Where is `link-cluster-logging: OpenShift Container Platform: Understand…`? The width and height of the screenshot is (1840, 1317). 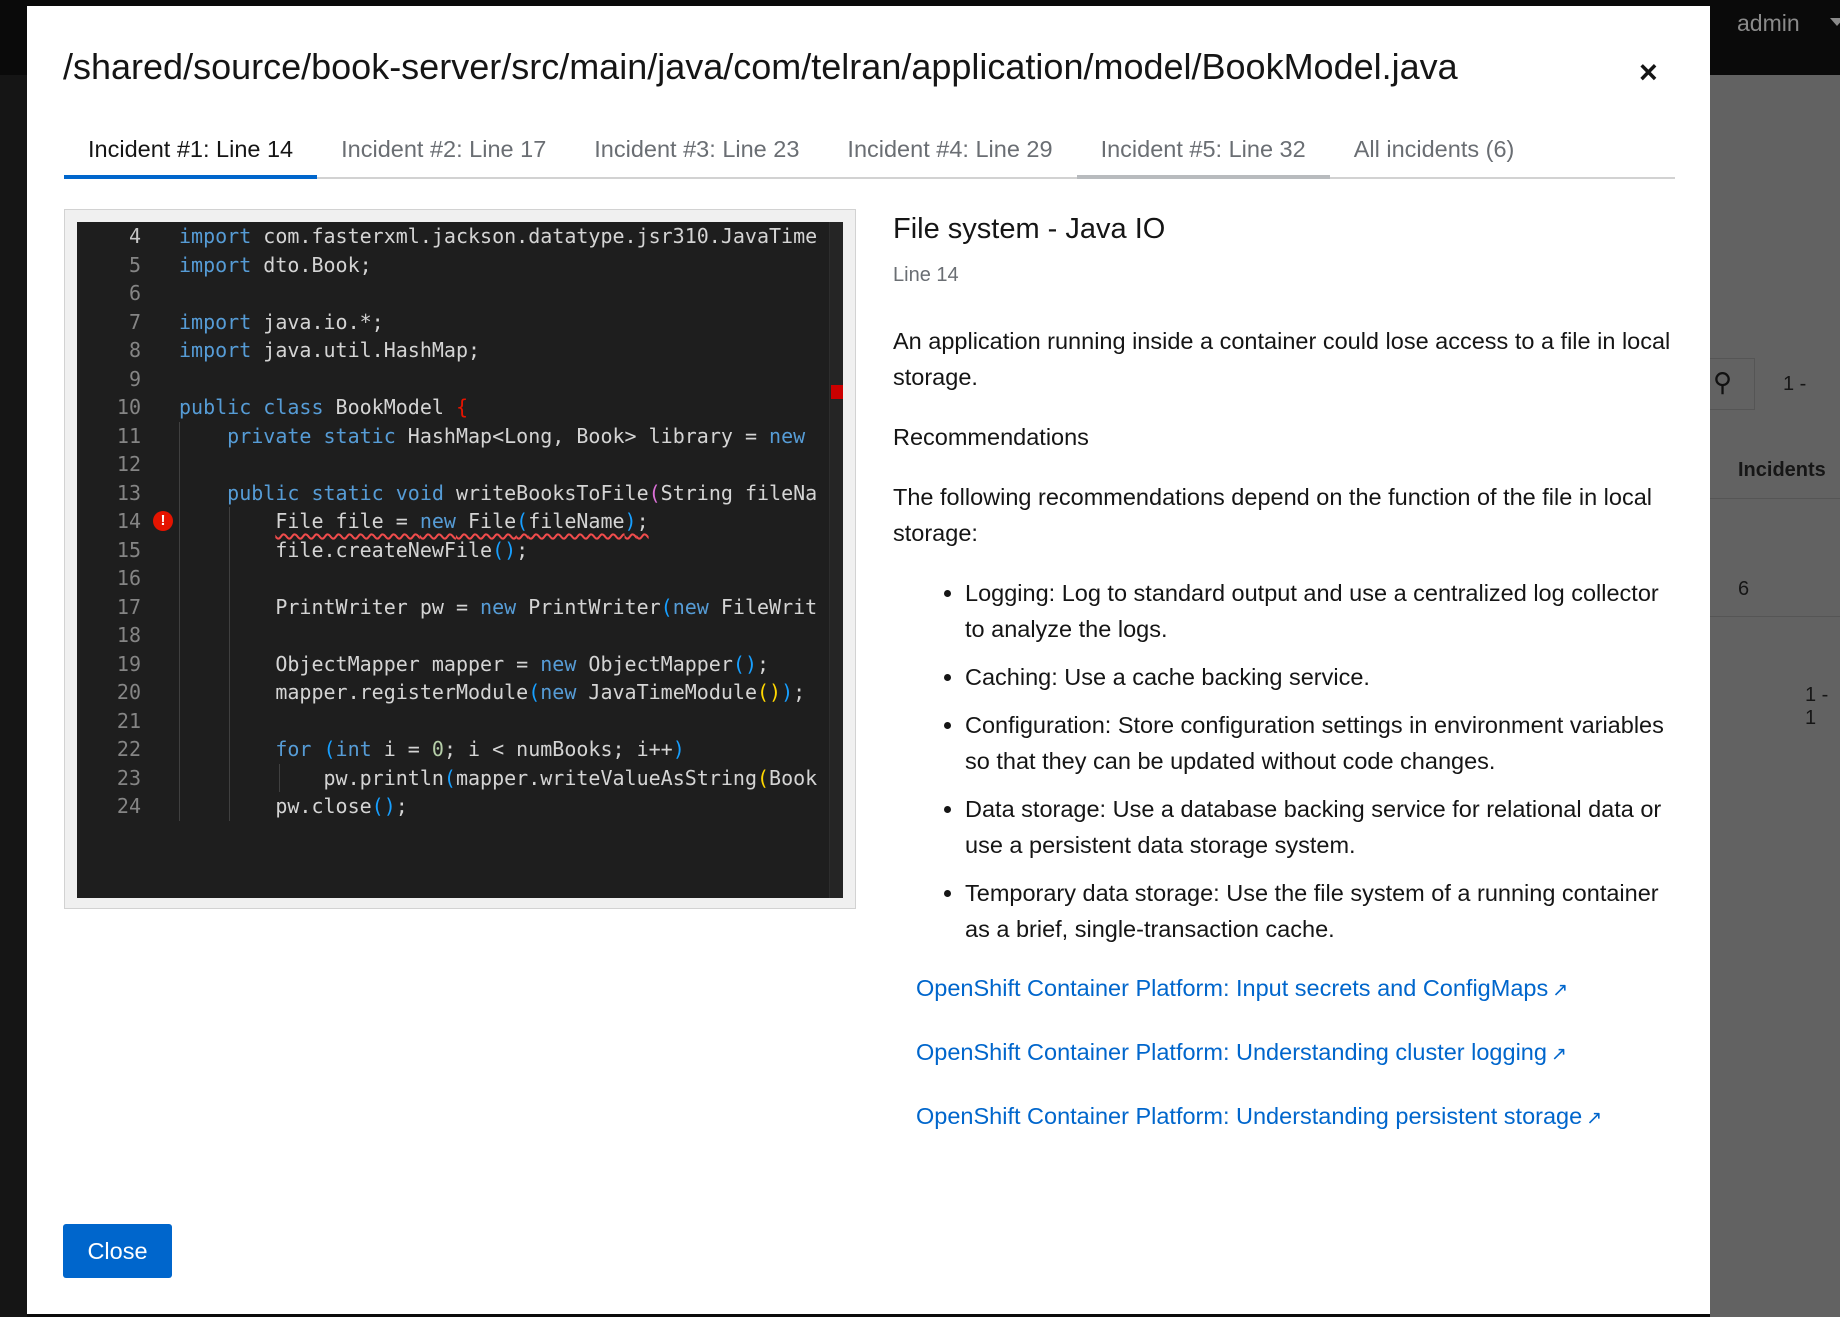
link-cluster-logging: OpenShift Container Platform: Understand… is located at coordinates (1299, 1052).